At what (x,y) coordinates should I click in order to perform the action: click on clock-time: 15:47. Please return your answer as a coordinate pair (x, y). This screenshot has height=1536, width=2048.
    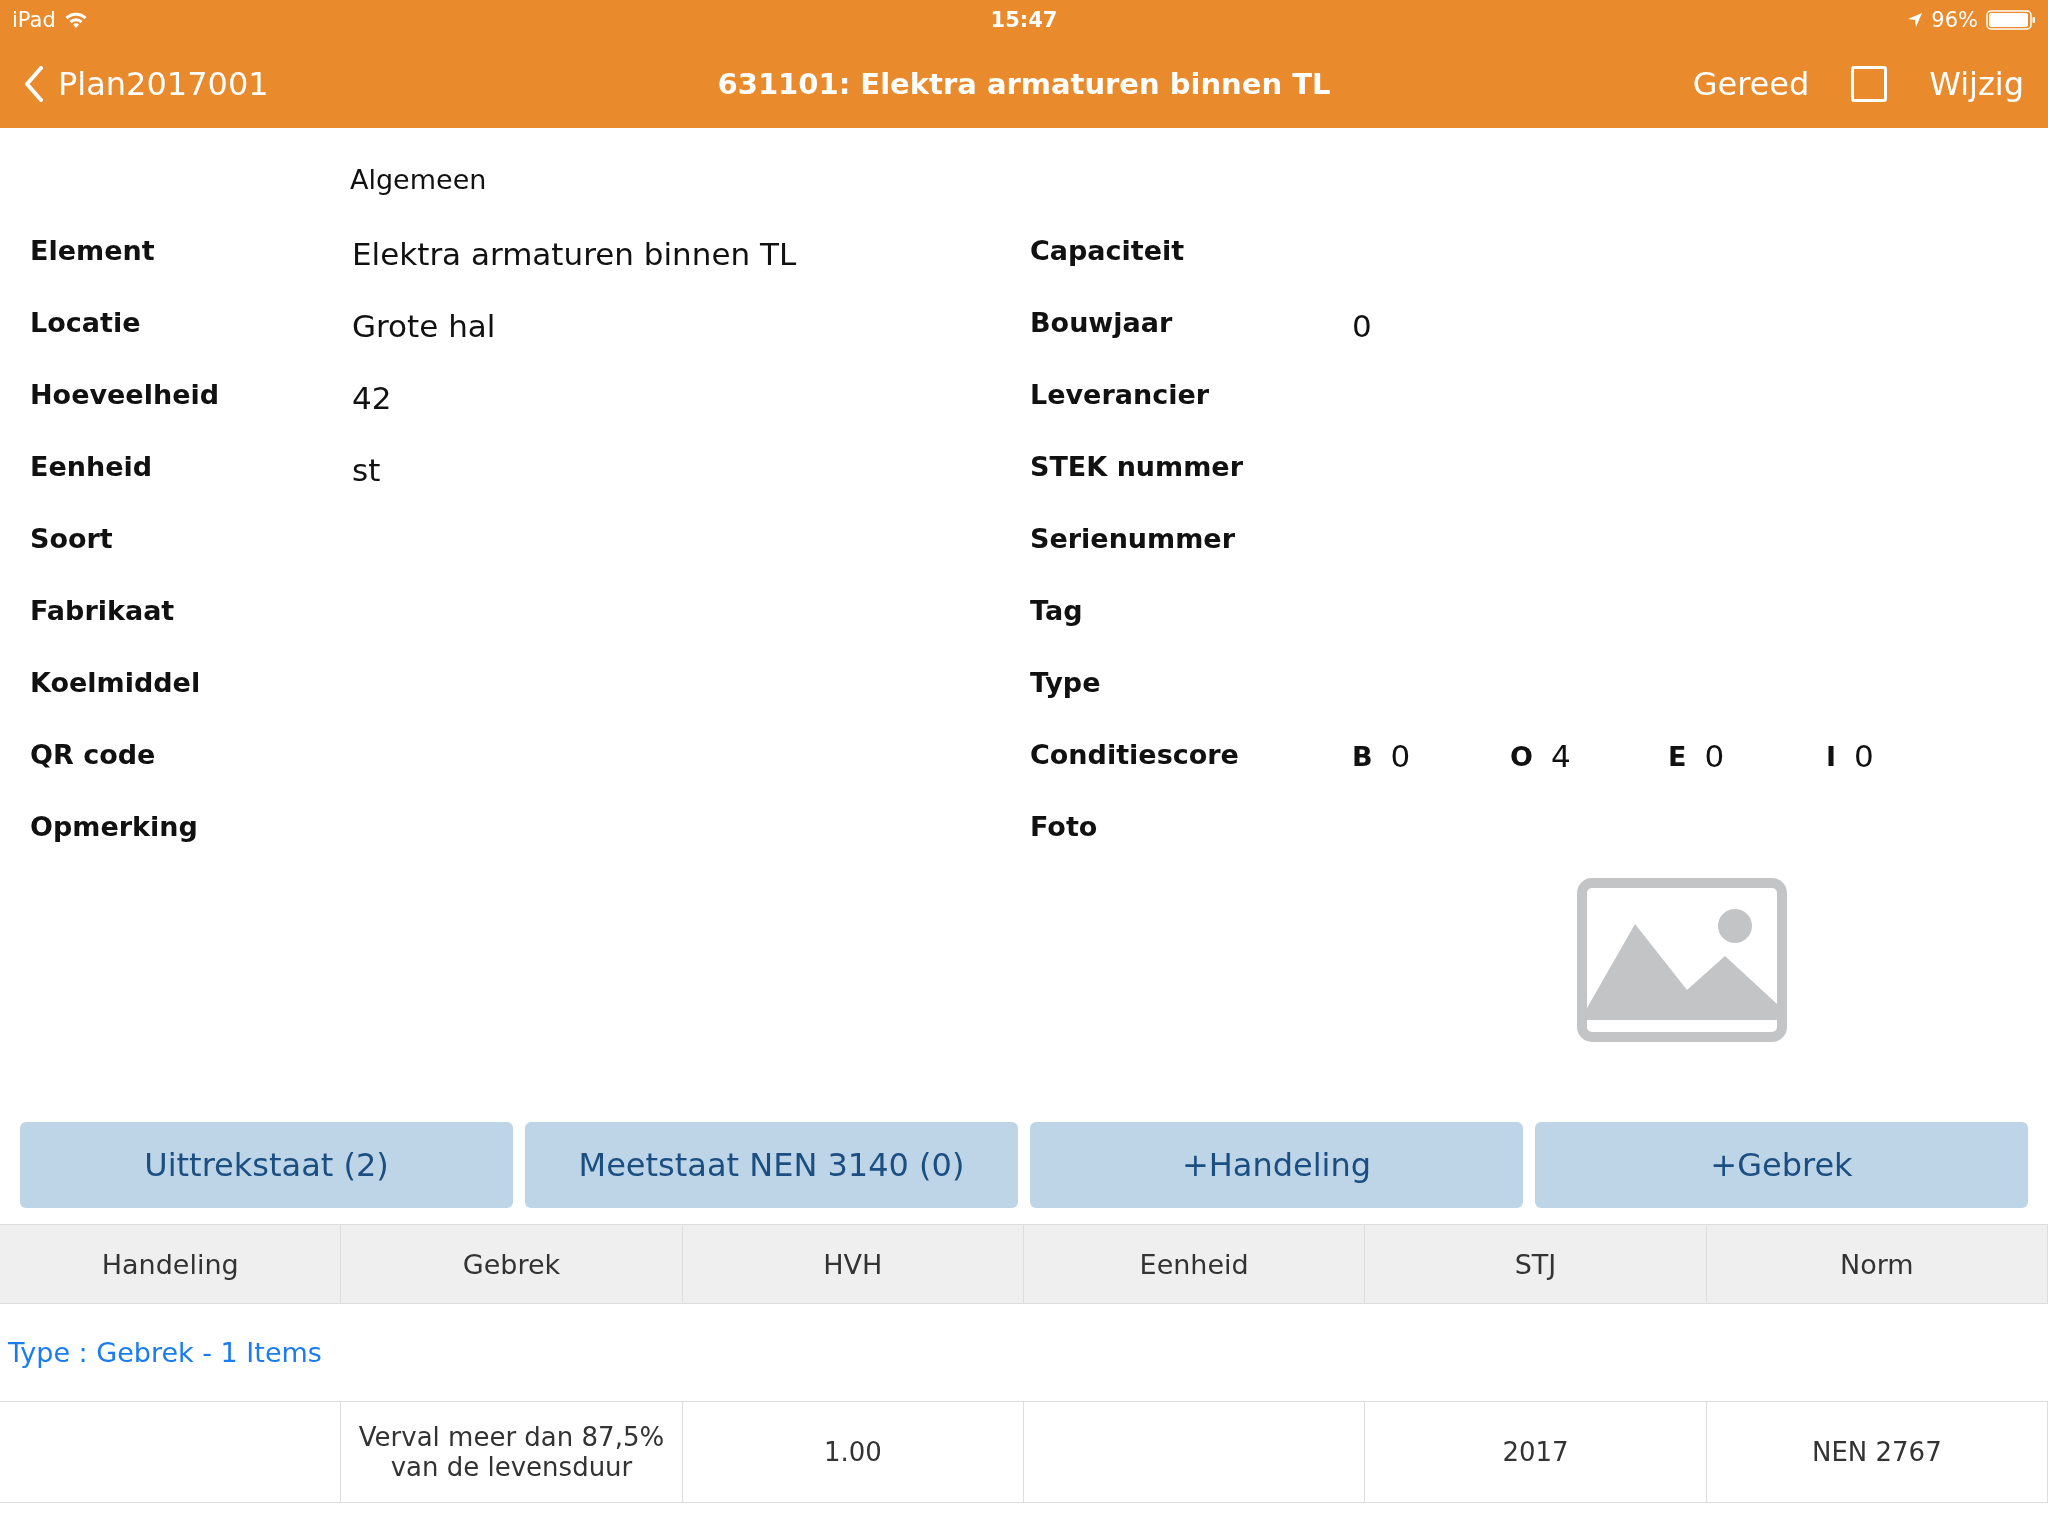
    Looking at the image, I should click on (1024, 20).